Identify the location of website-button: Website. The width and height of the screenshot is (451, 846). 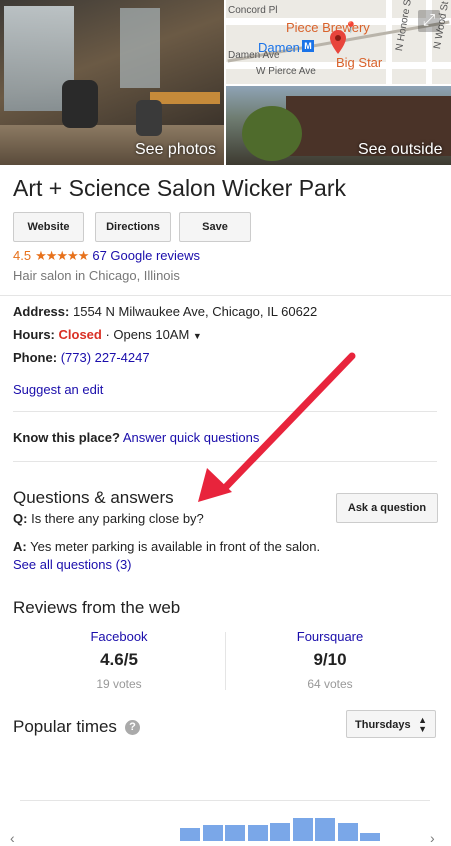
(48, 227).